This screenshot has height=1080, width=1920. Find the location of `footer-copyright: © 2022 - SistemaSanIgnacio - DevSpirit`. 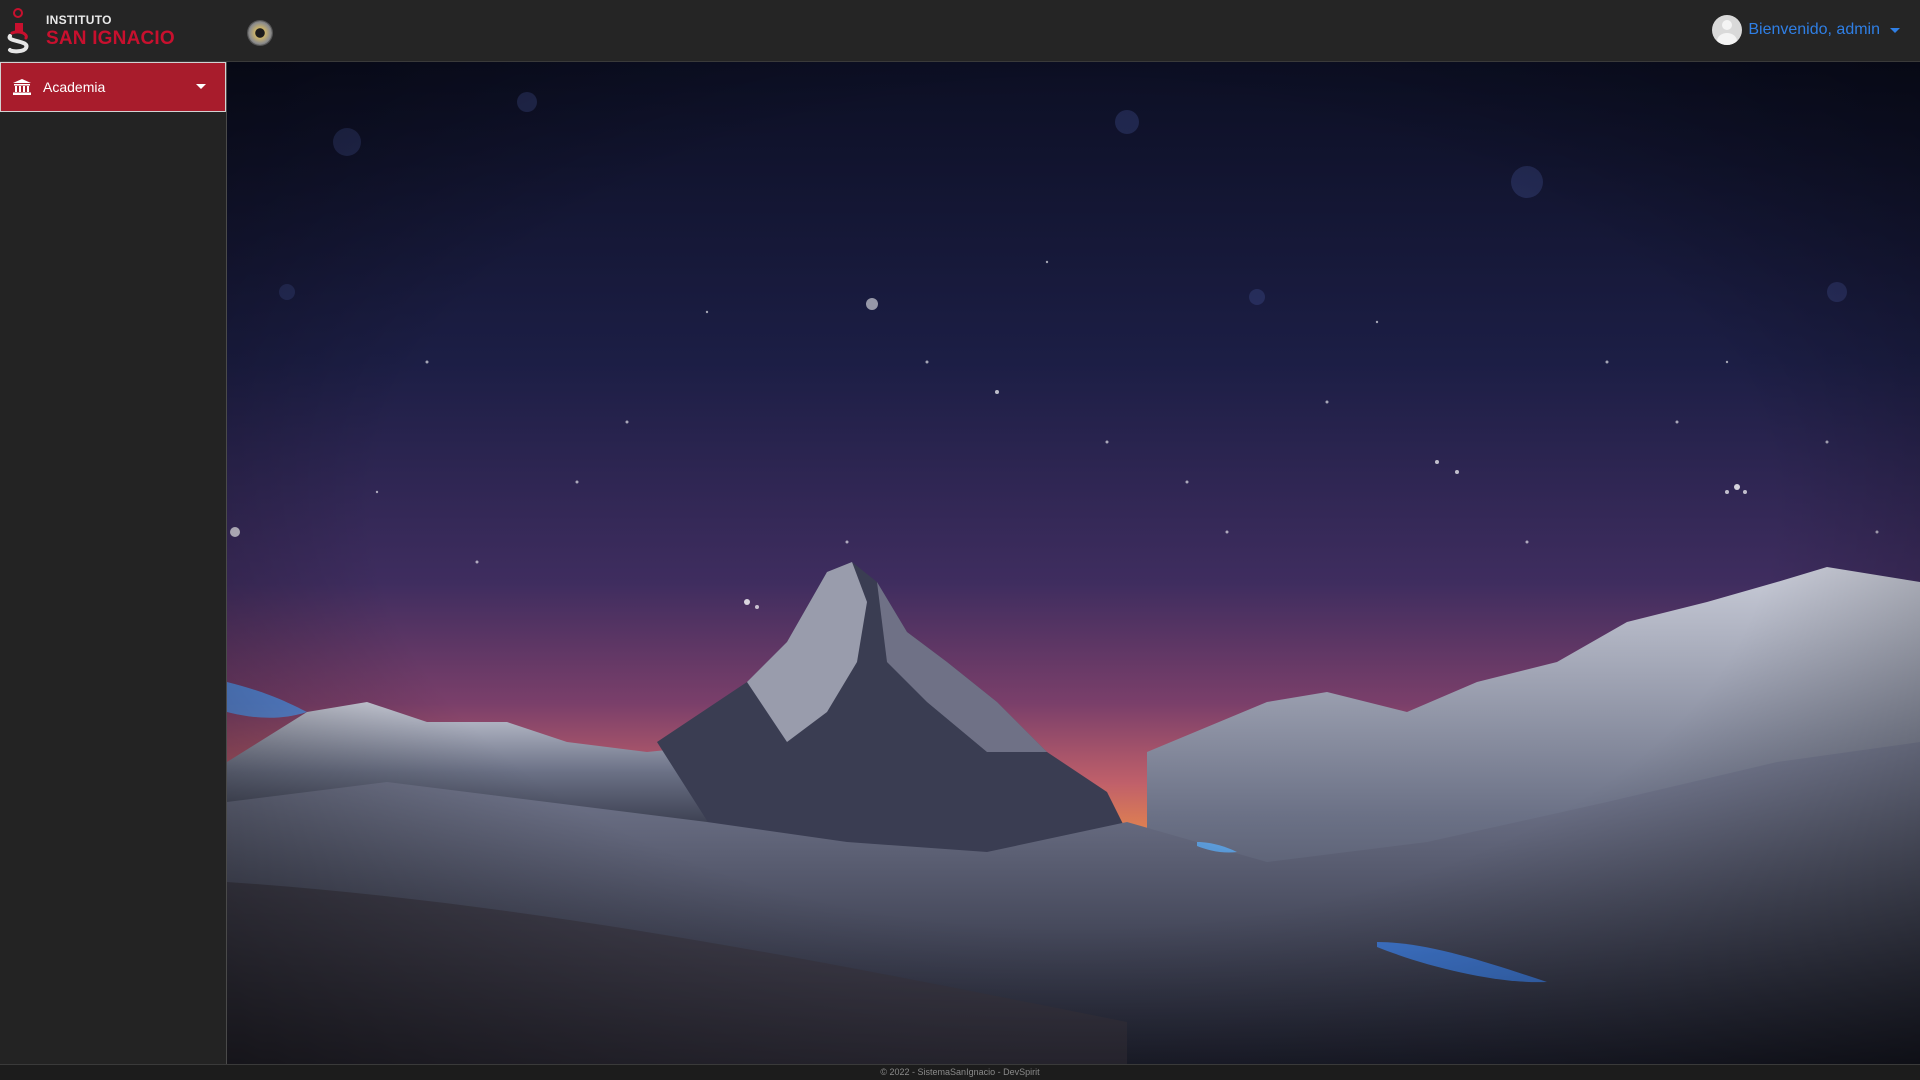

footer-copyright: © 2022 - SistemaSanIgnacio - DevSpirit is located at coordinates (960, 1072).